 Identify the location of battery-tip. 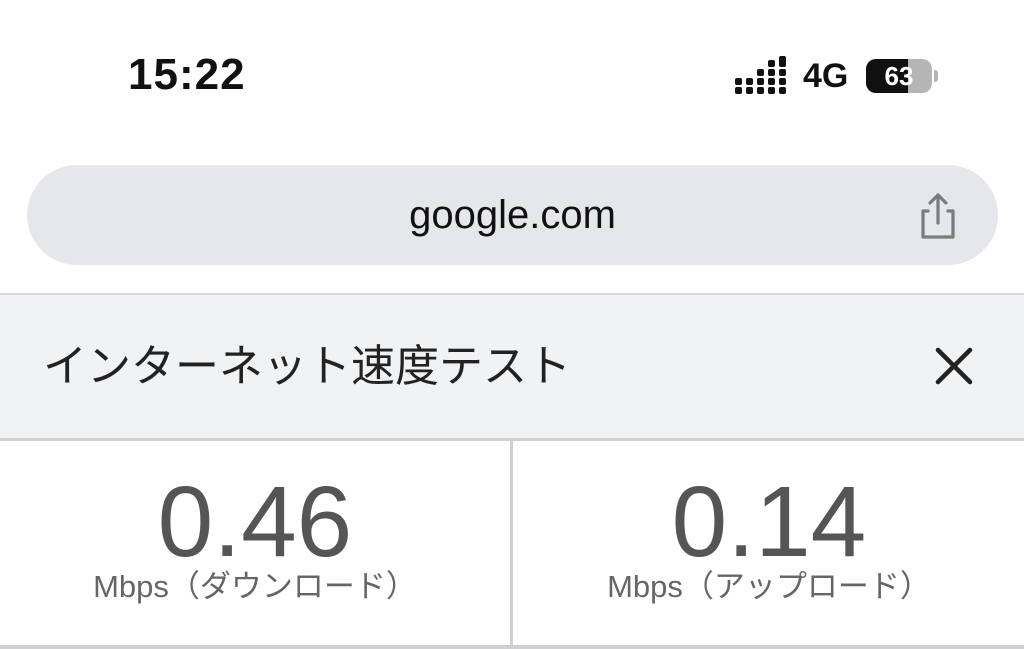
(936, 76).